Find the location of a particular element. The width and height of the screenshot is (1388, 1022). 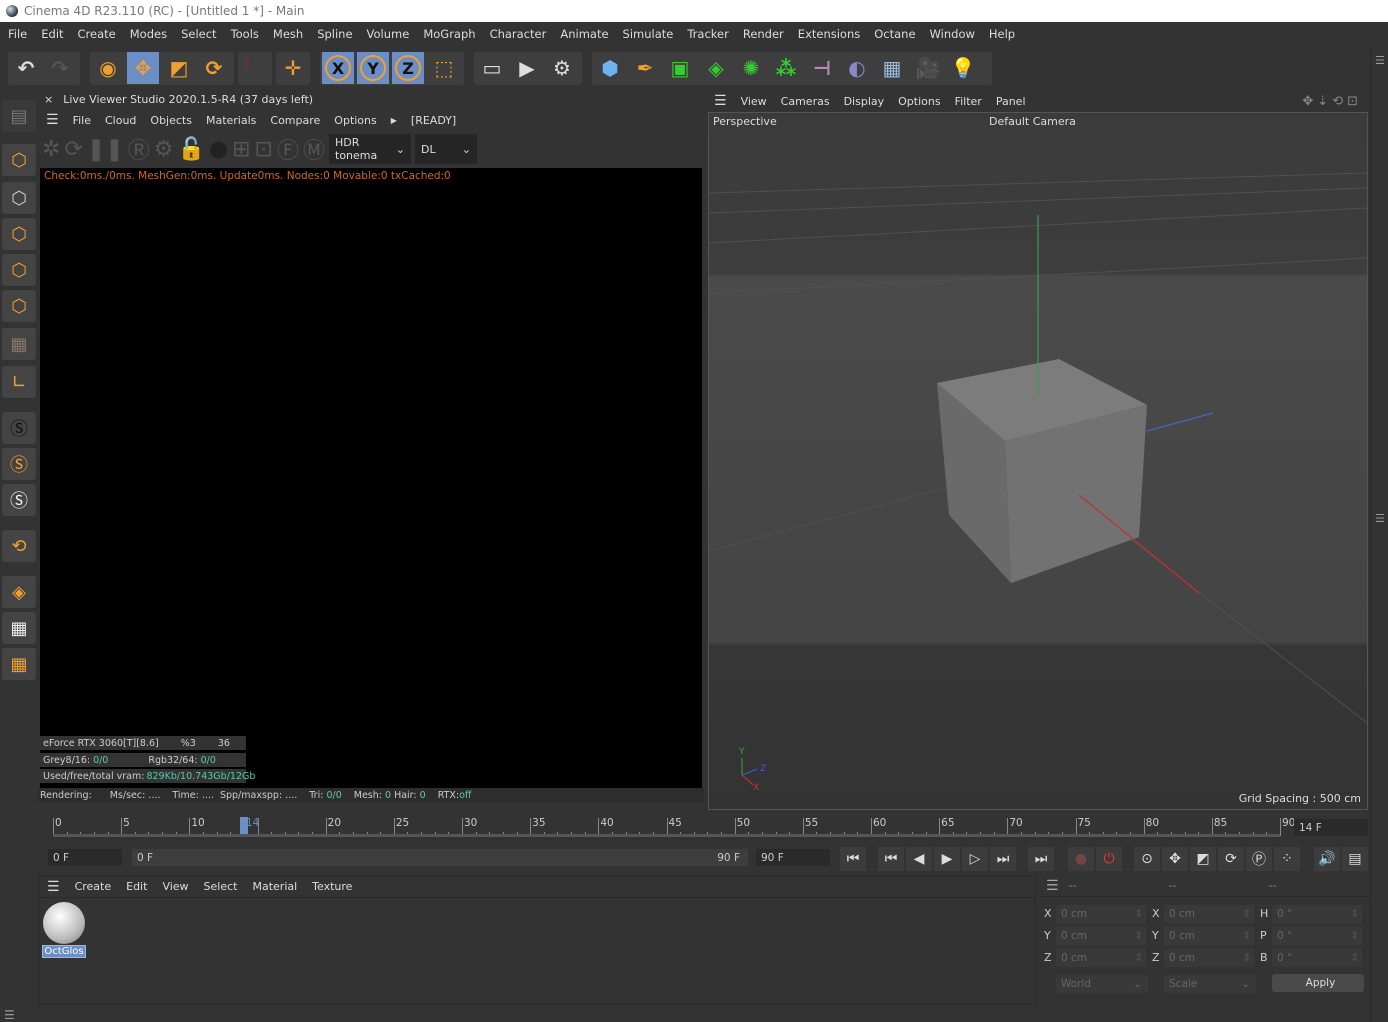

previous-key-icon: ⏮ is located at coordinates (891, 859).